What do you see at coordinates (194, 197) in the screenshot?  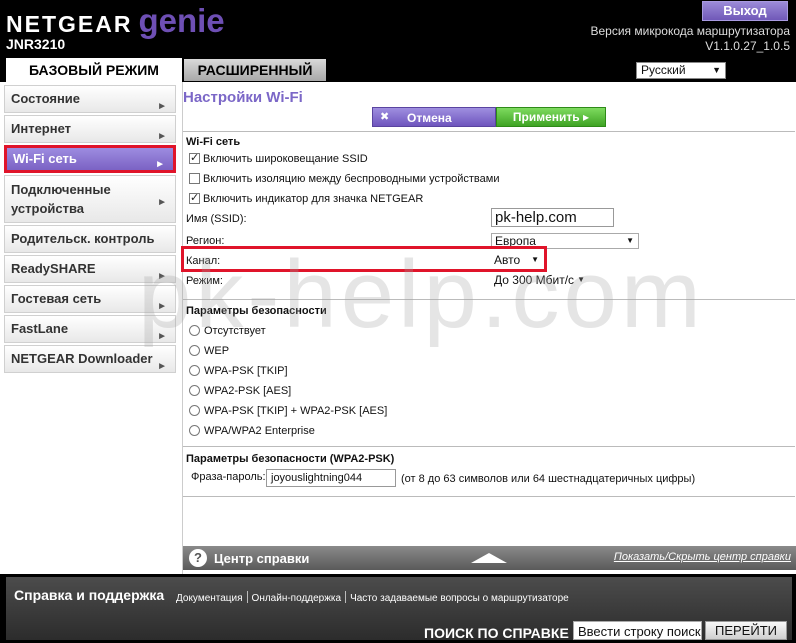 I see `netgear-led-checkbox` at bounding box center [194, 197].